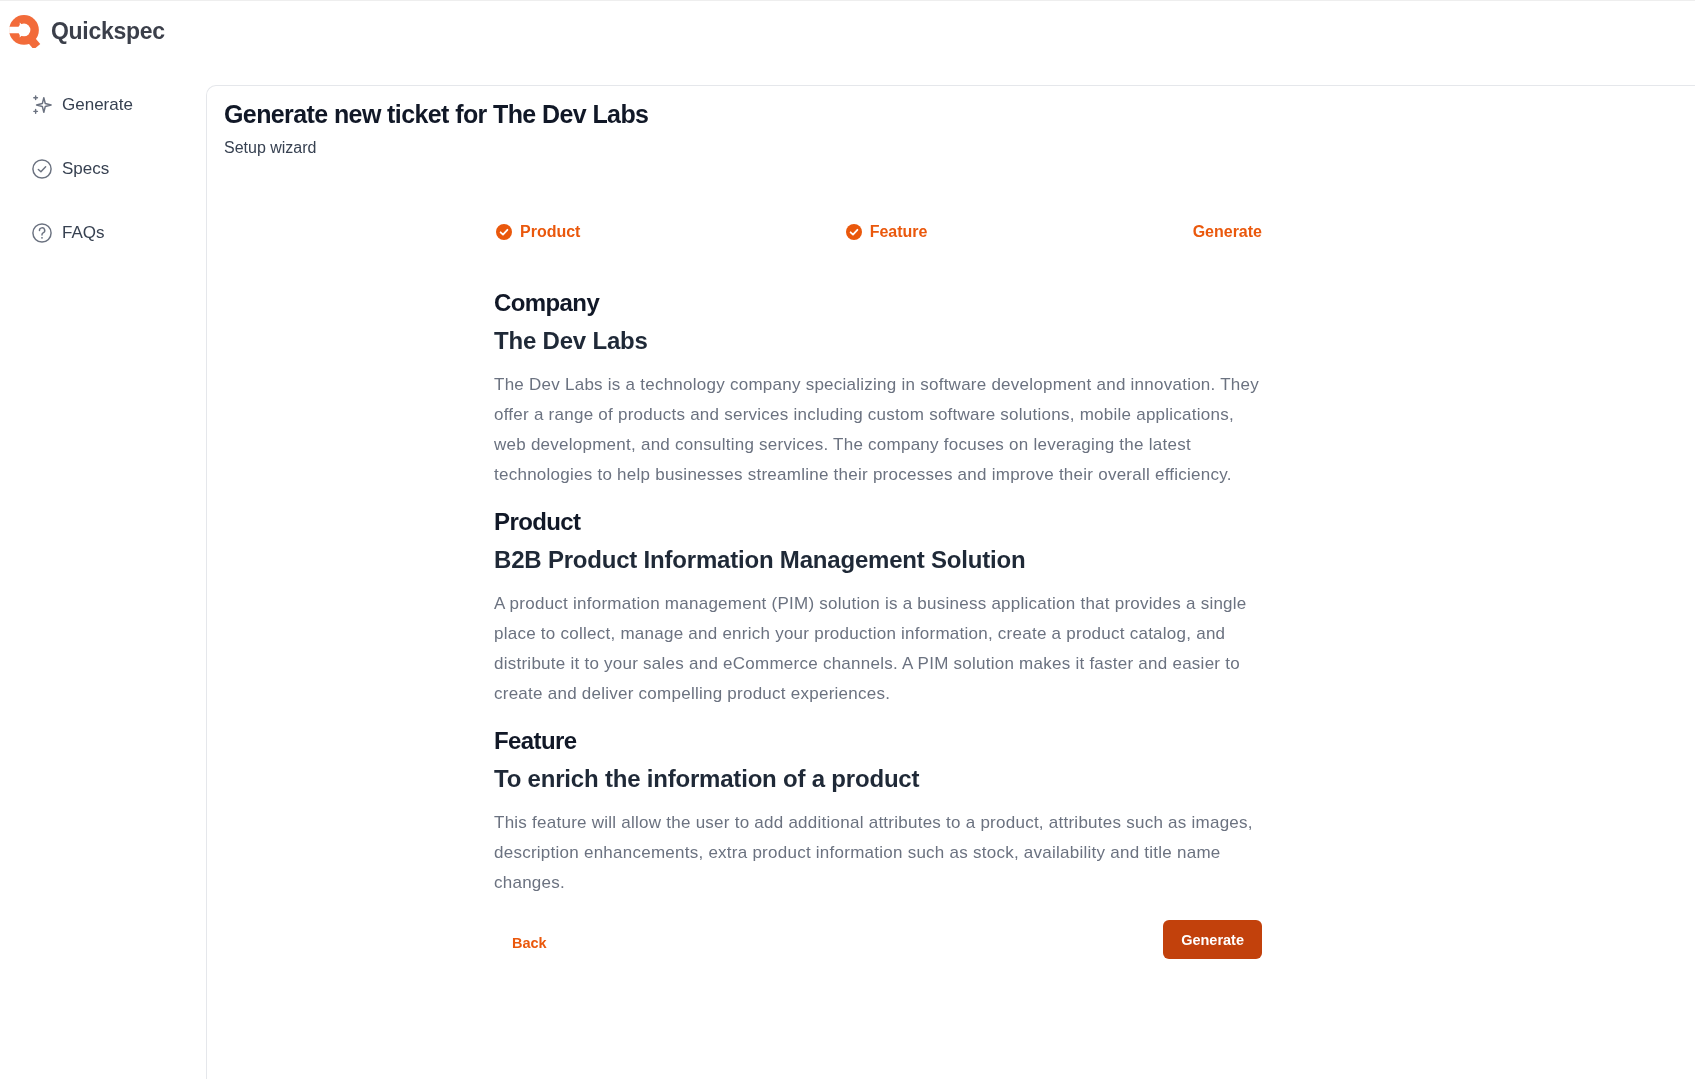 This screenshot has width=1695, height=1079. Describe the element at coordinates (108, 31) in the screenshot. I see `app-name: Quickspec` at that location.